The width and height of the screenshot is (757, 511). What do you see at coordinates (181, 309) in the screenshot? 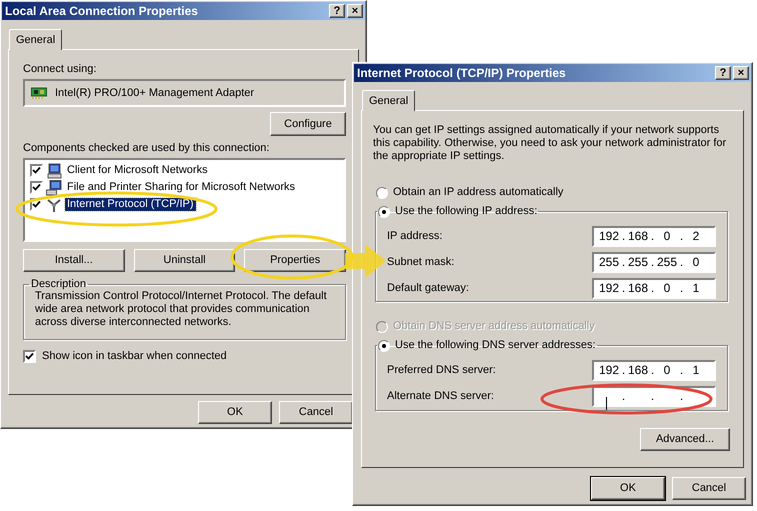
I see `description-text: Transmission Control Protocol/Internet Protocol. The default wide area network protocol that provides communication across diverse interconnected networks.` at bounding box center [181, 309].